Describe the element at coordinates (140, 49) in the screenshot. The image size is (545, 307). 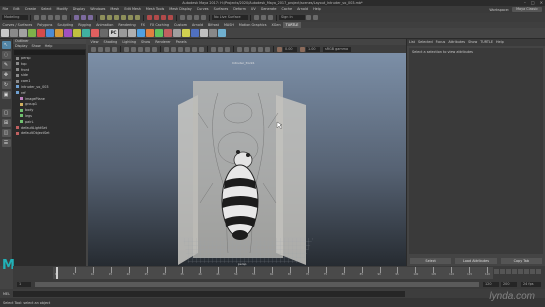
I see `resolution-gate-icon` at that location.